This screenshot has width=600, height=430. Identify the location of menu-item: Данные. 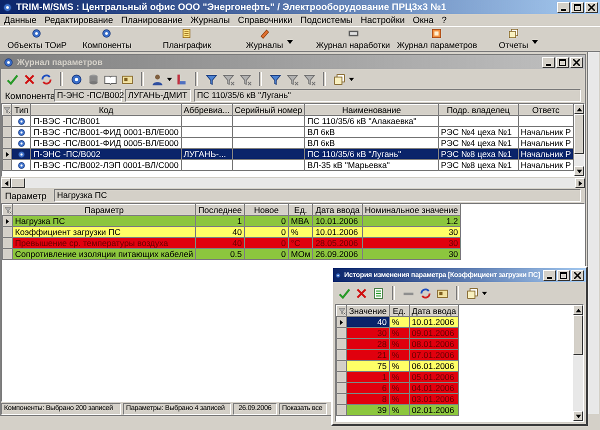
(20, 20).